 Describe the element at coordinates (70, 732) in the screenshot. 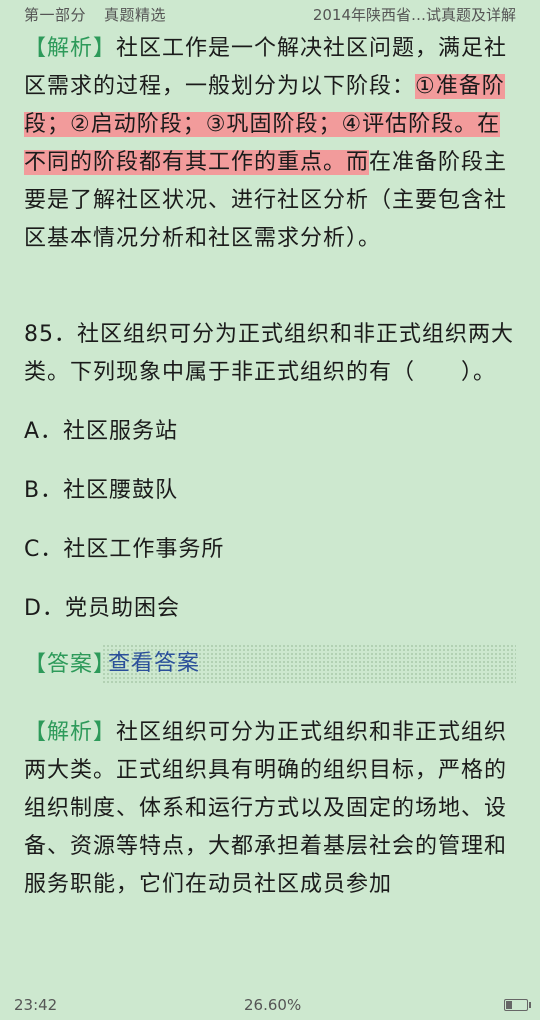

I see `analysis-tag-2: 【解析】` at that location.